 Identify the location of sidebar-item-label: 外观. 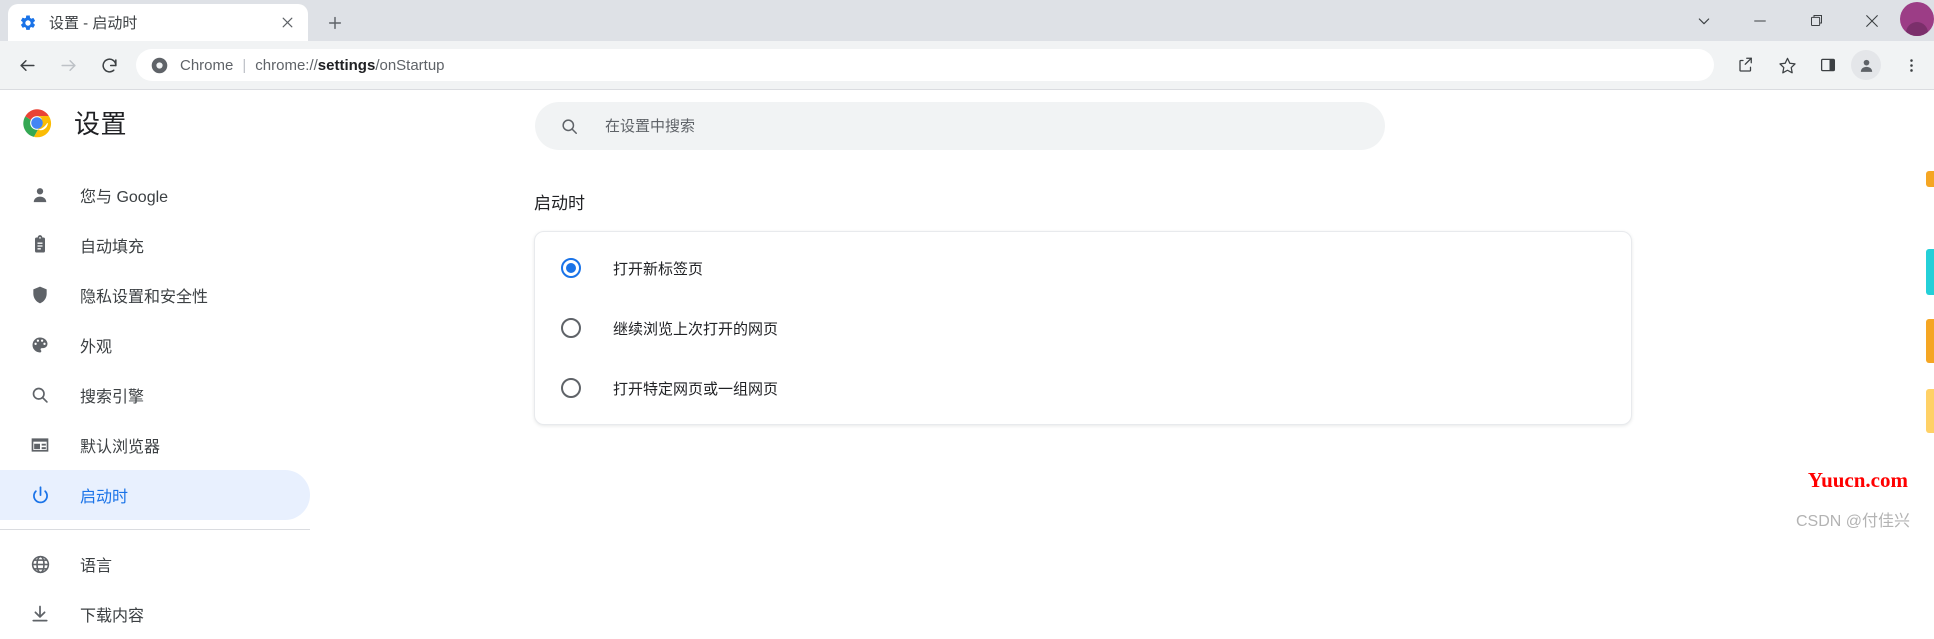
(96, 347).